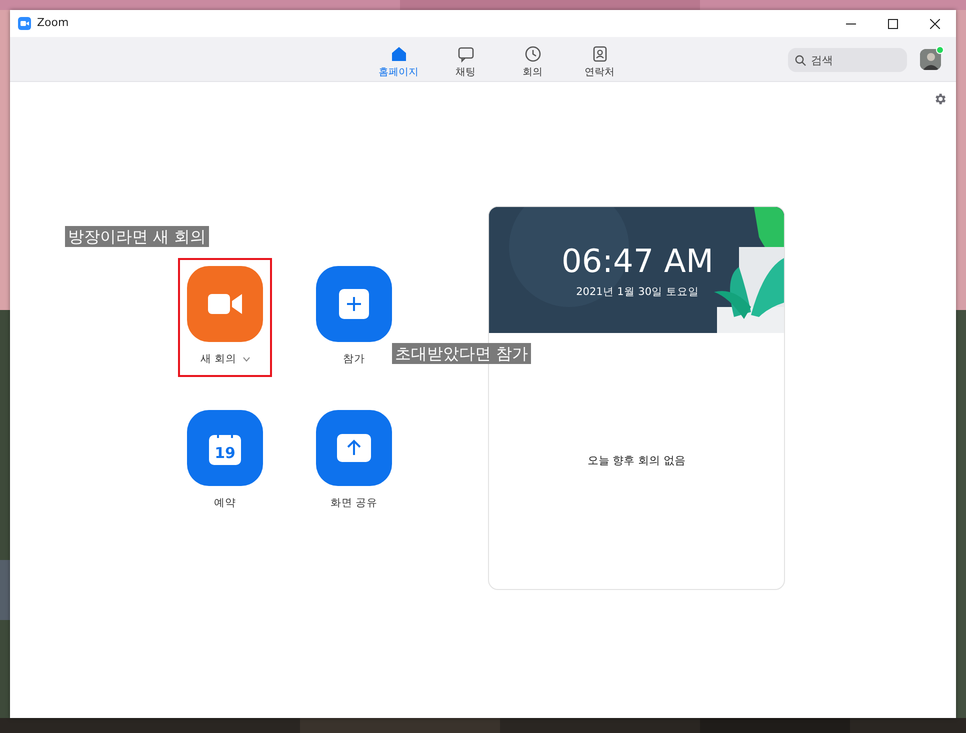 This screenshot has height=733, width=966. What do you see at coordinates (399, 54) in the screenshot?
I see `home-icon` at bounding box center [399, 54].